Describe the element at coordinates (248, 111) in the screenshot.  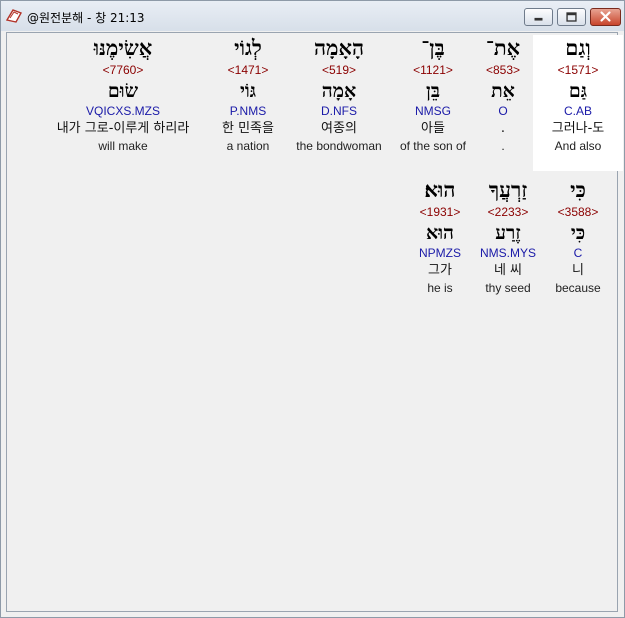
I see `parsing-code: P.NMS` at that location.